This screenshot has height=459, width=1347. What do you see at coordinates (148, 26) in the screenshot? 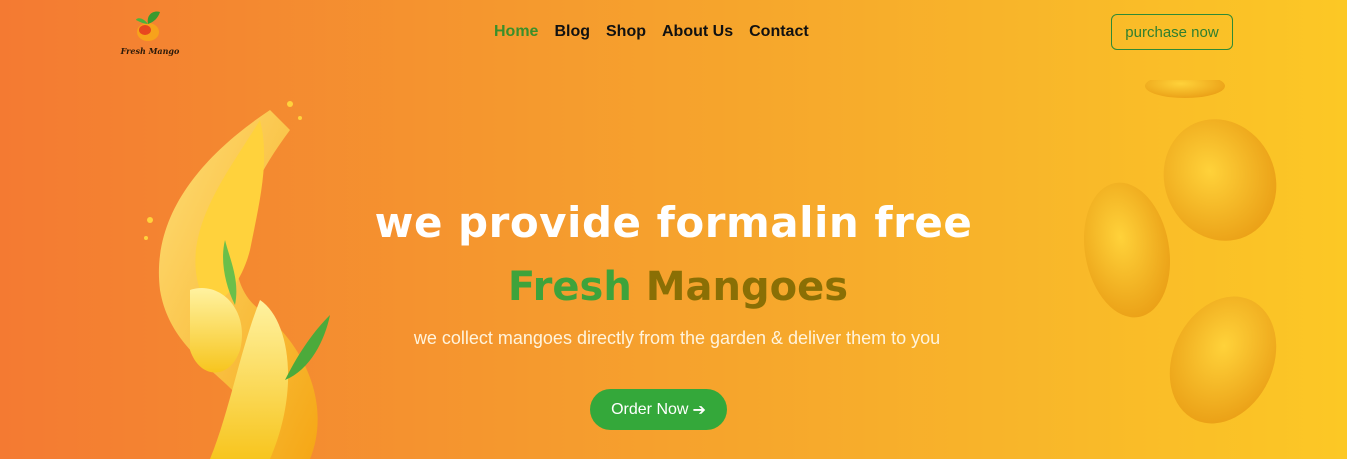
I see `mango-logo-icon` at bounding box center [148, 26].